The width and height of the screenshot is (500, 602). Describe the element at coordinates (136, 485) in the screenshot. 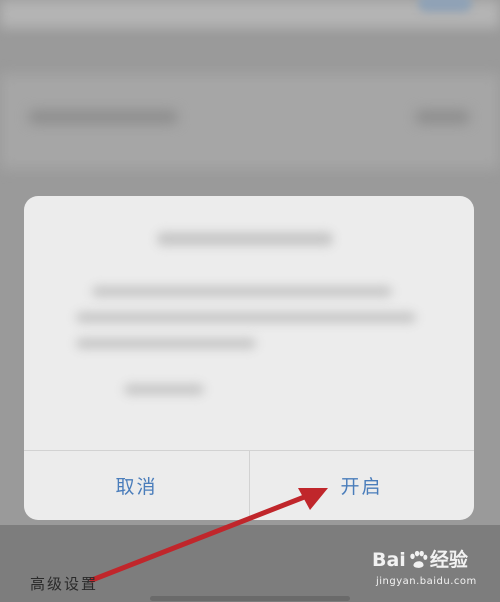

I see `cancel-button: 取消` at that location.